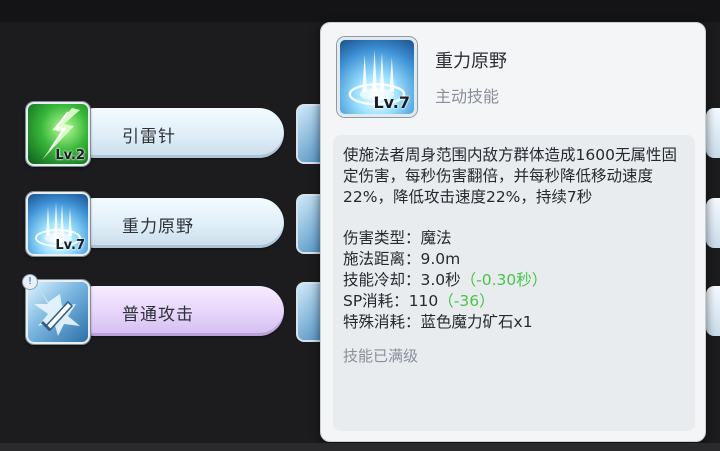 The image size is (720, 451). Describe the element at coordinates (158, 315) in the screenshot. I see `skill-name: 普通攻击` at that location.